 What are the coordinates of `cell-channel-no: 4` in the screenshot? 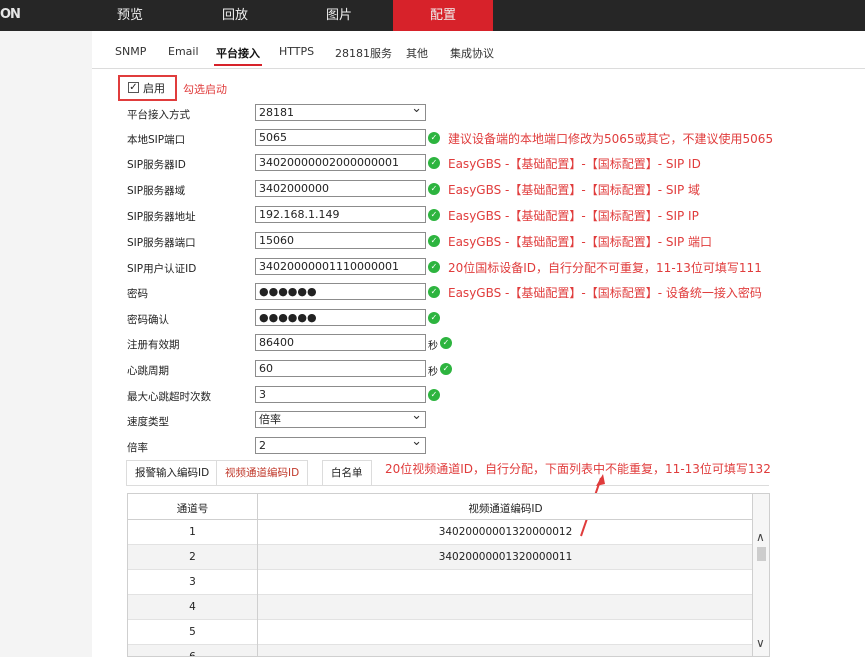 It's located at (192, 607).